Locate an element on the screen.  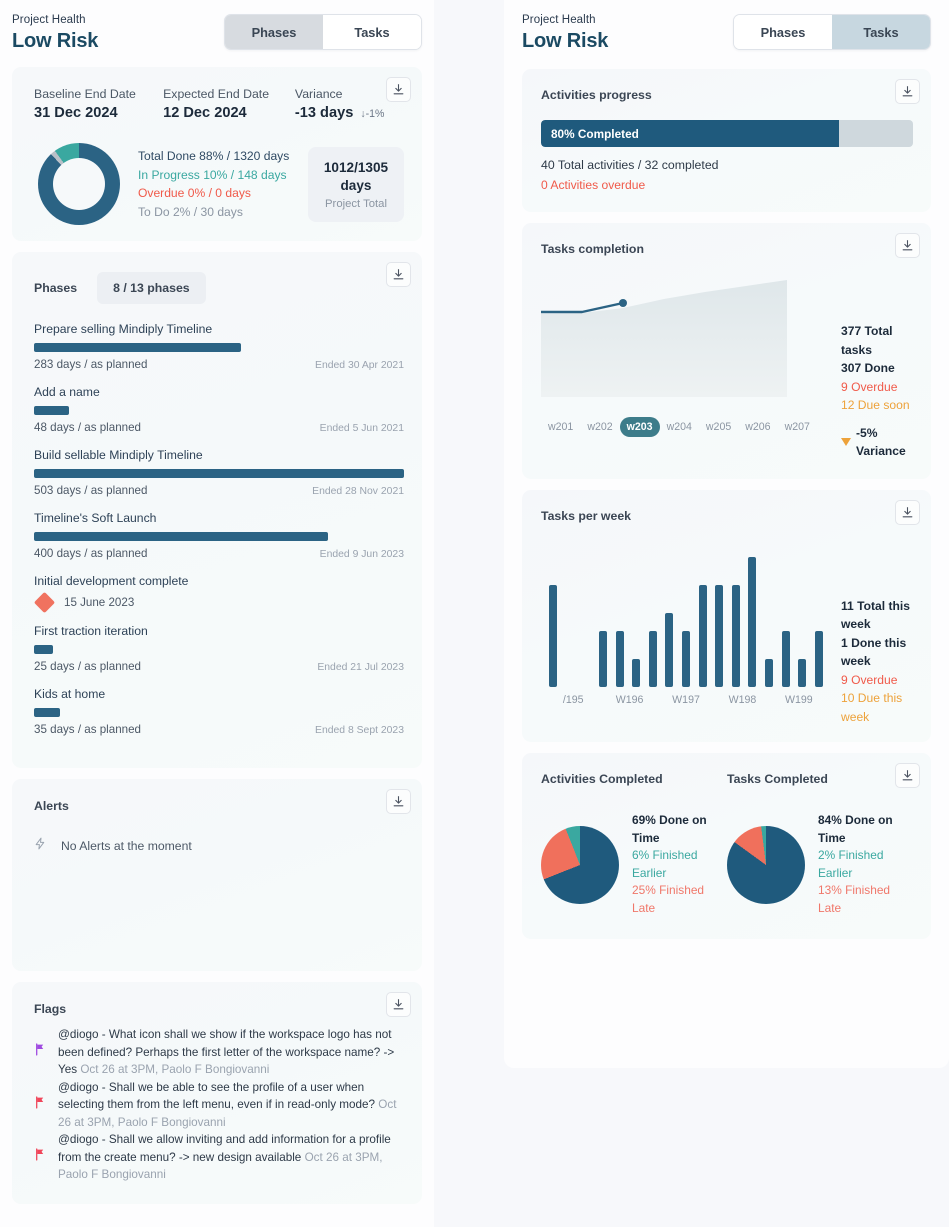
stat-total-this-week: 11 Total this week is located at coordinates (875, 615).